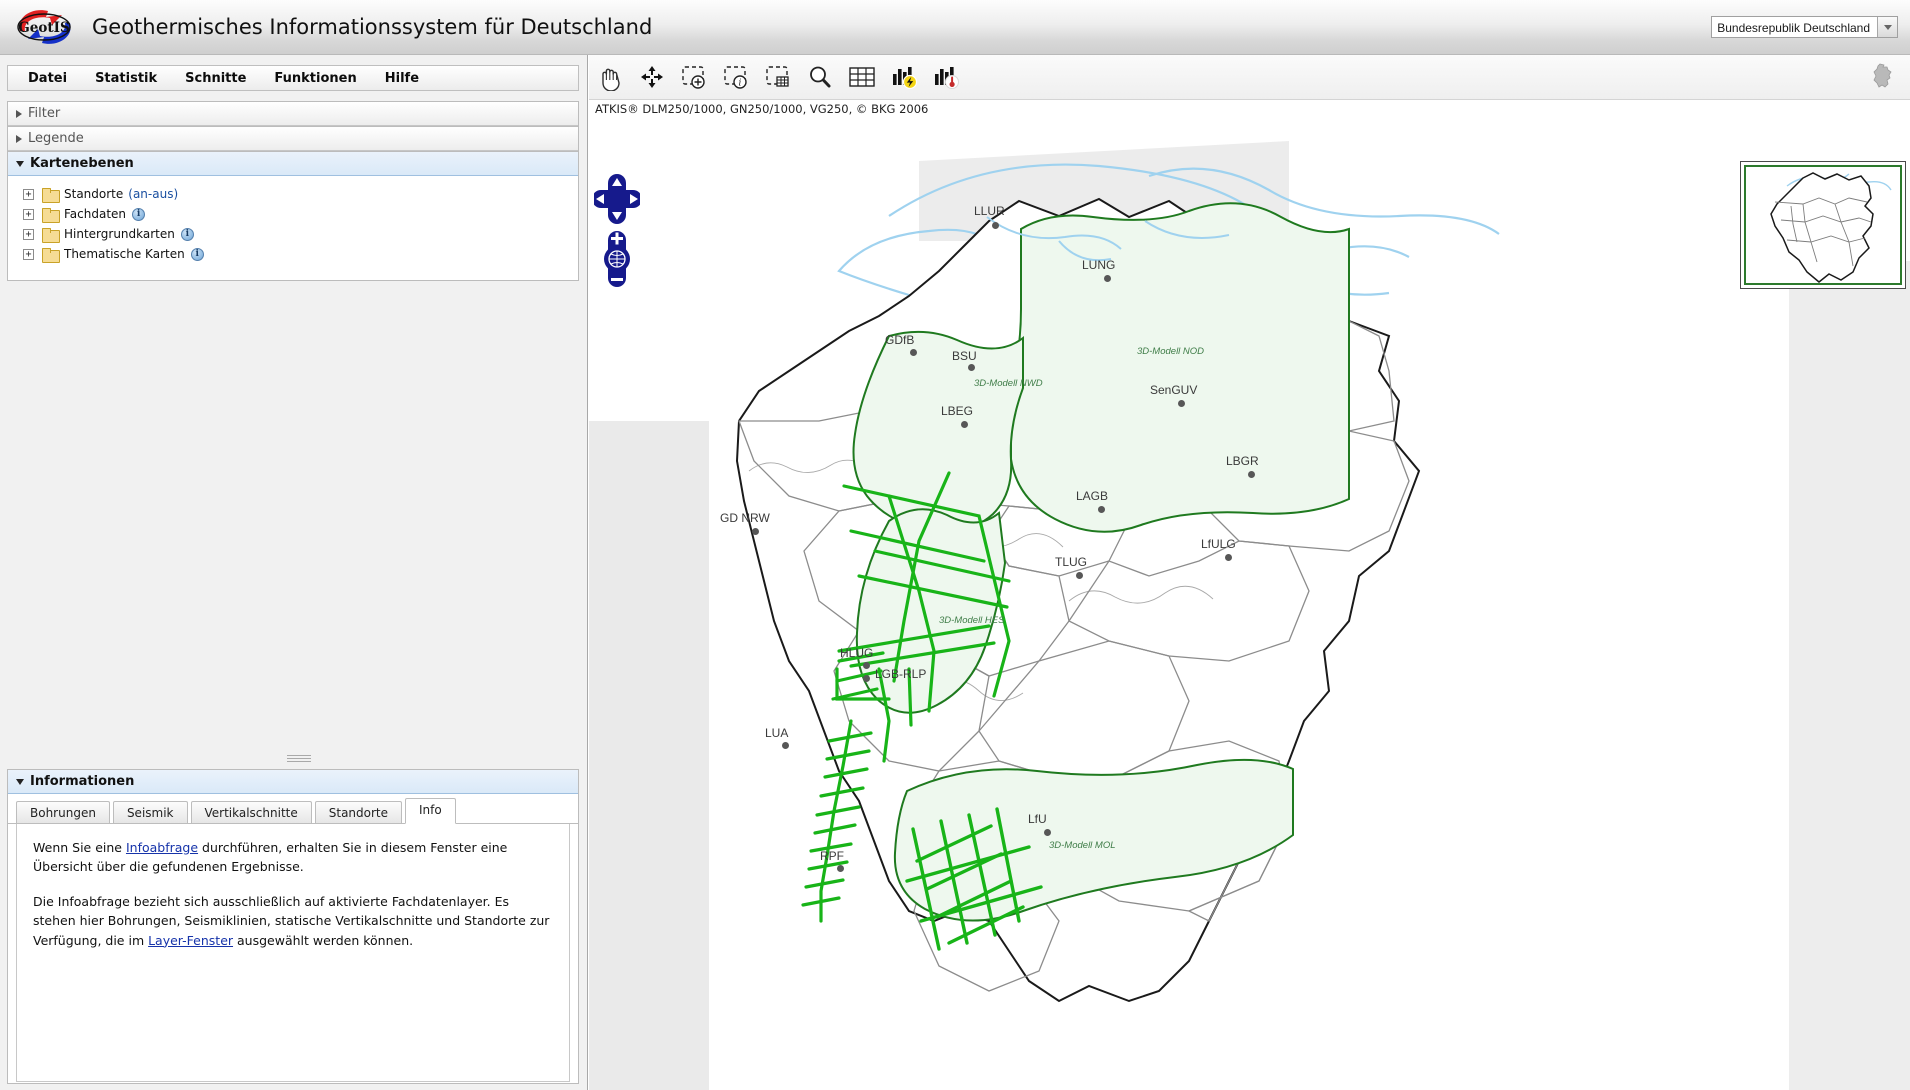 This screenshot has height=1090, width=1910. I want to click on accordion-filter-header: Filter, so click(293, 114).